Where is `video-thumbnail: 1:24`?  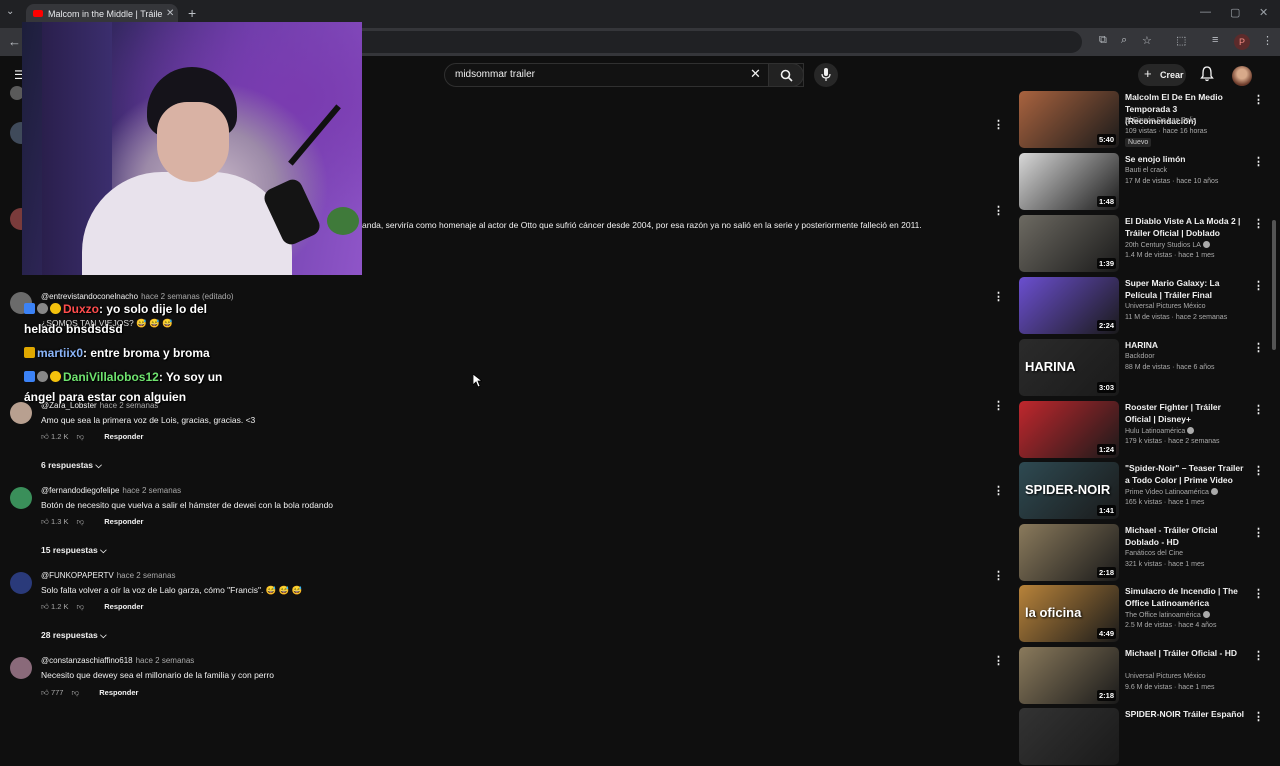
video-thumbnail: 1:24 is located at coordinates (1069, 429).